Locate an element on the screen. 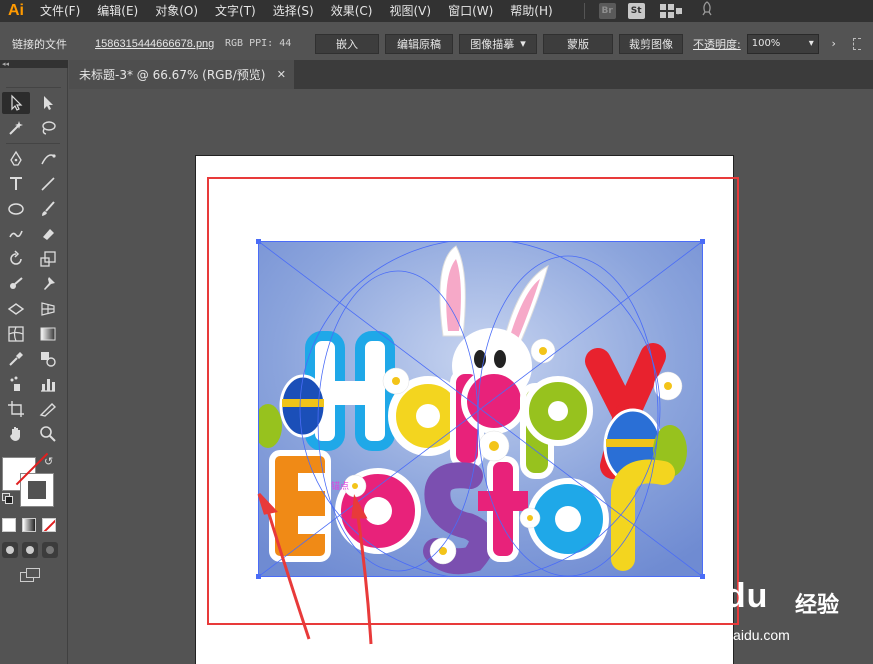 This screenshot has width=873, height=664. menubar-divider is located at coordinates (584, 11).